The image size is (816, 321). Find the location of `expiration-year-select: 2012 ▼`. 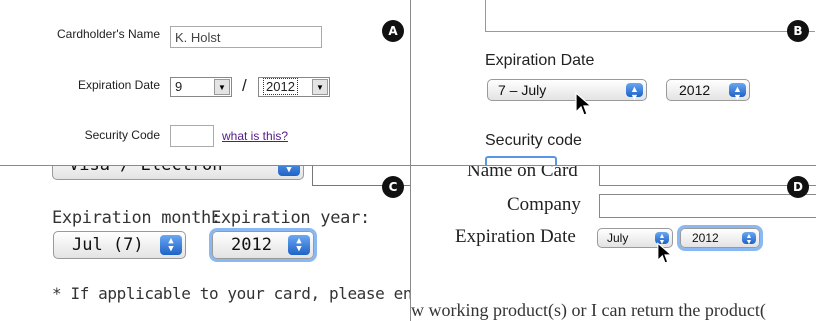

expiration-year-select: 2012 ▼ is located at coordinates (294, 87).